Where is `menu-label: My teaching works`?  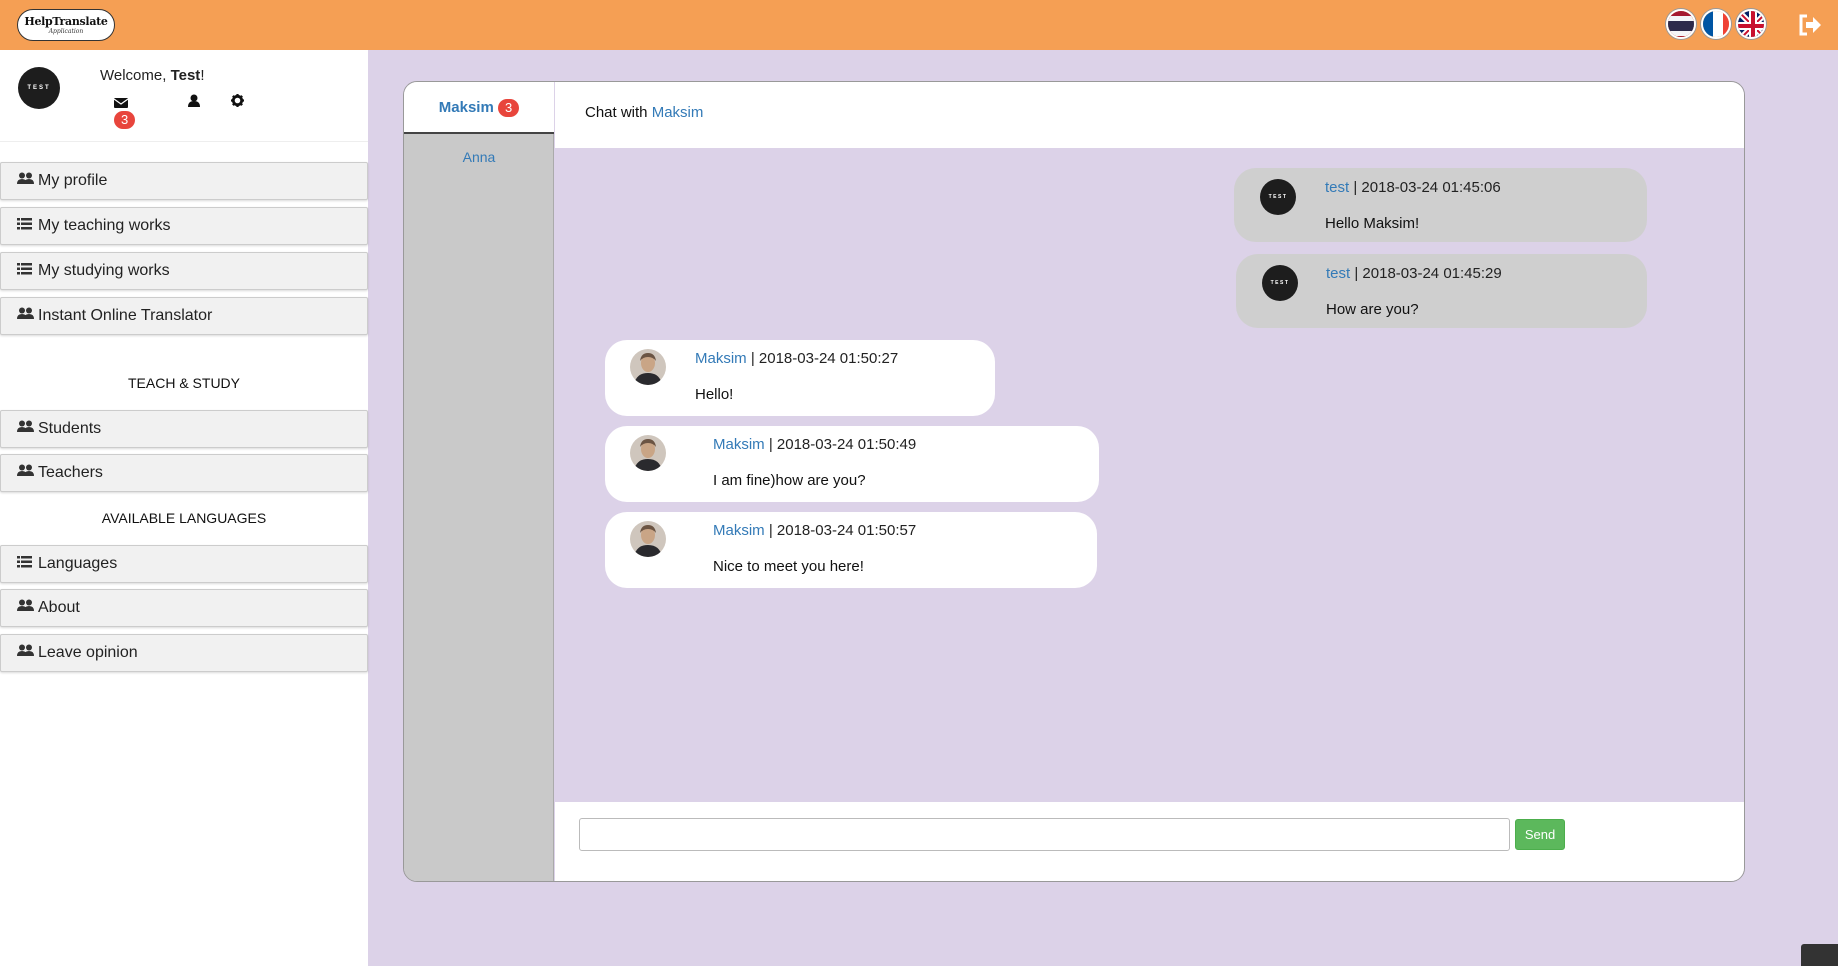
menu-label: My teaching works is located at coordinates (104, 226).